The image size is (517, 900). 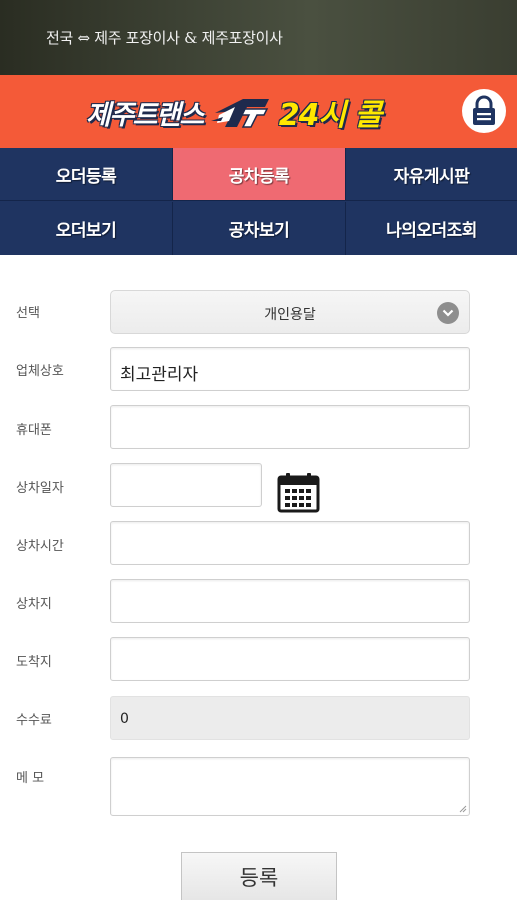 I want to click on nav-my-orders: 나의오더조회, so click(x=431, y=228).